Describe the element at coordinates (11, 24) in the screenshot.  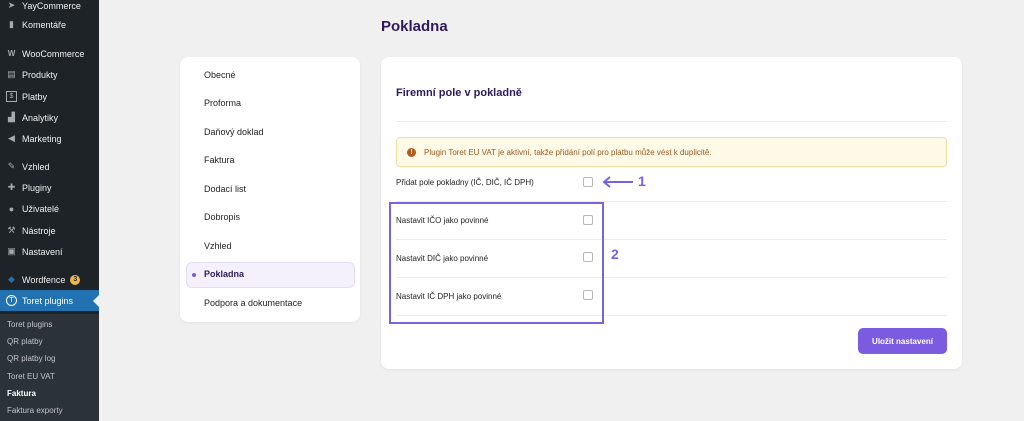
I see `comment-icon: ▮` at that location.